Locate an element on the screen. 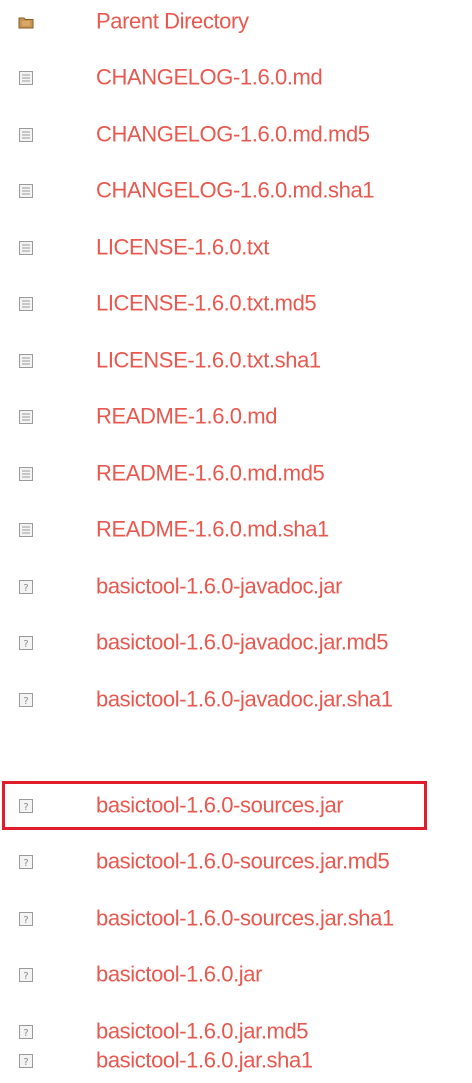 This screenshot has height=1083, width=472. file-link: CHANGELOG-1.6.0.md.md5 is located at coordinates (233, 134).